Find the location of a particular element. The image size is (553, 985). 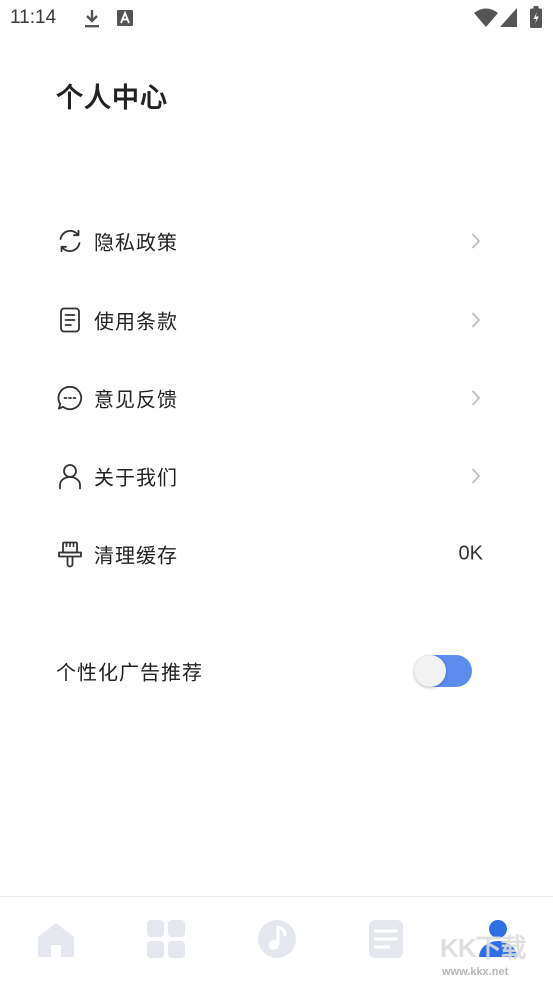

ad-recommendation-label: 个性化广告推荐 is located at coordinates (129, 672).